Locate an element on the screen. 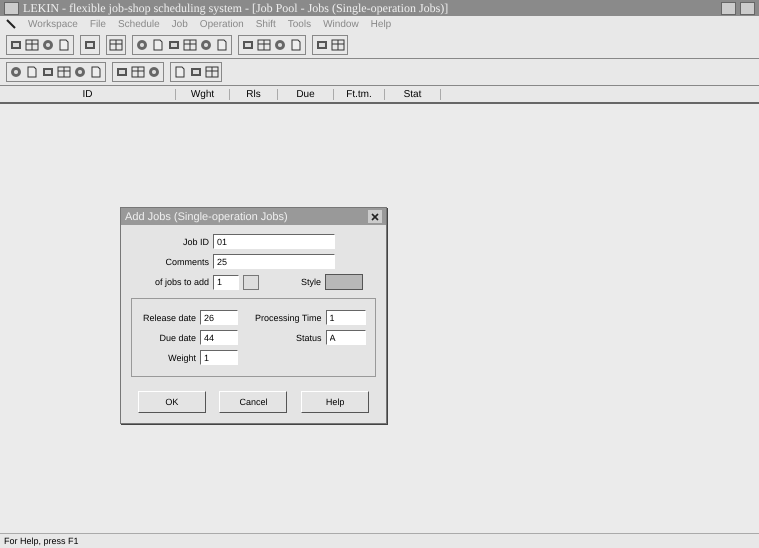  column-header: Wght is located at coordinates (203, 94).